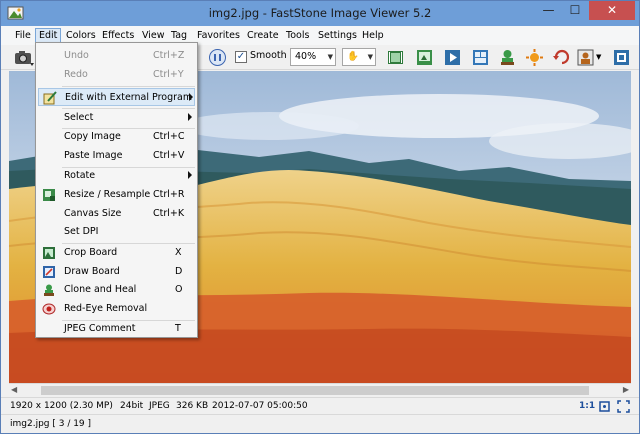  I want to click on menu-item-crop-board: Crop Board X, so click(116, 253).